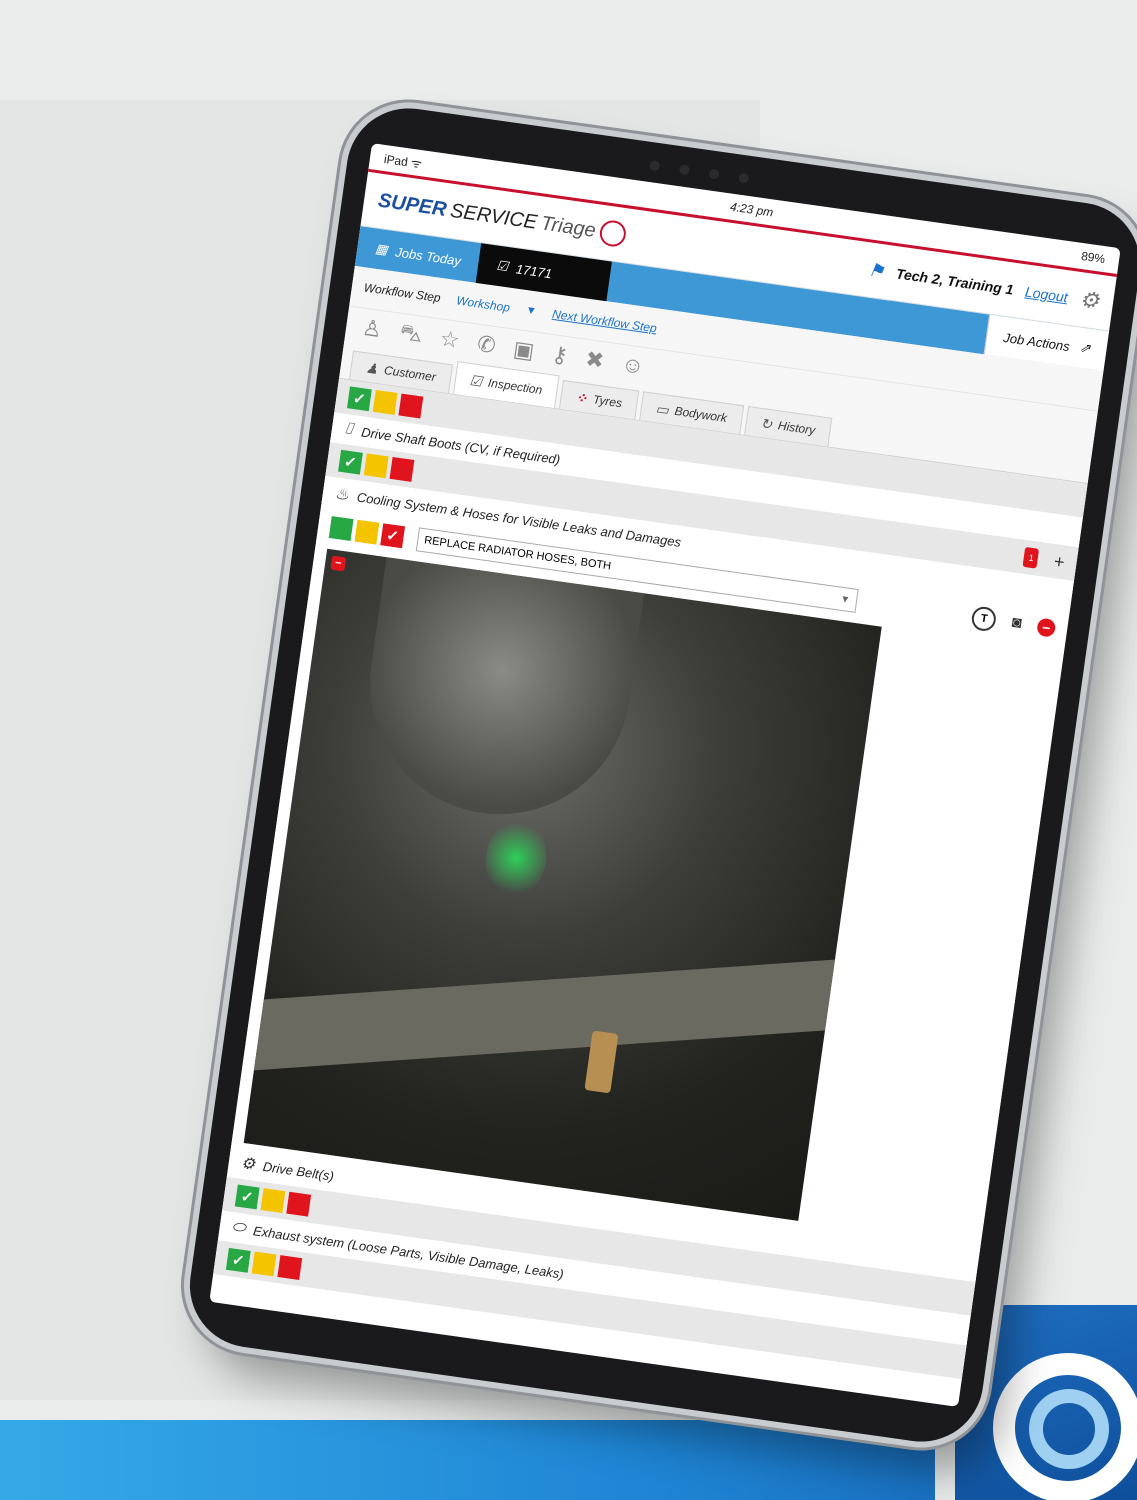  What do you see at coordinates (1059, 562) in the screenshot?
I see `add-icon: +` at bounding box center [1059, 562].